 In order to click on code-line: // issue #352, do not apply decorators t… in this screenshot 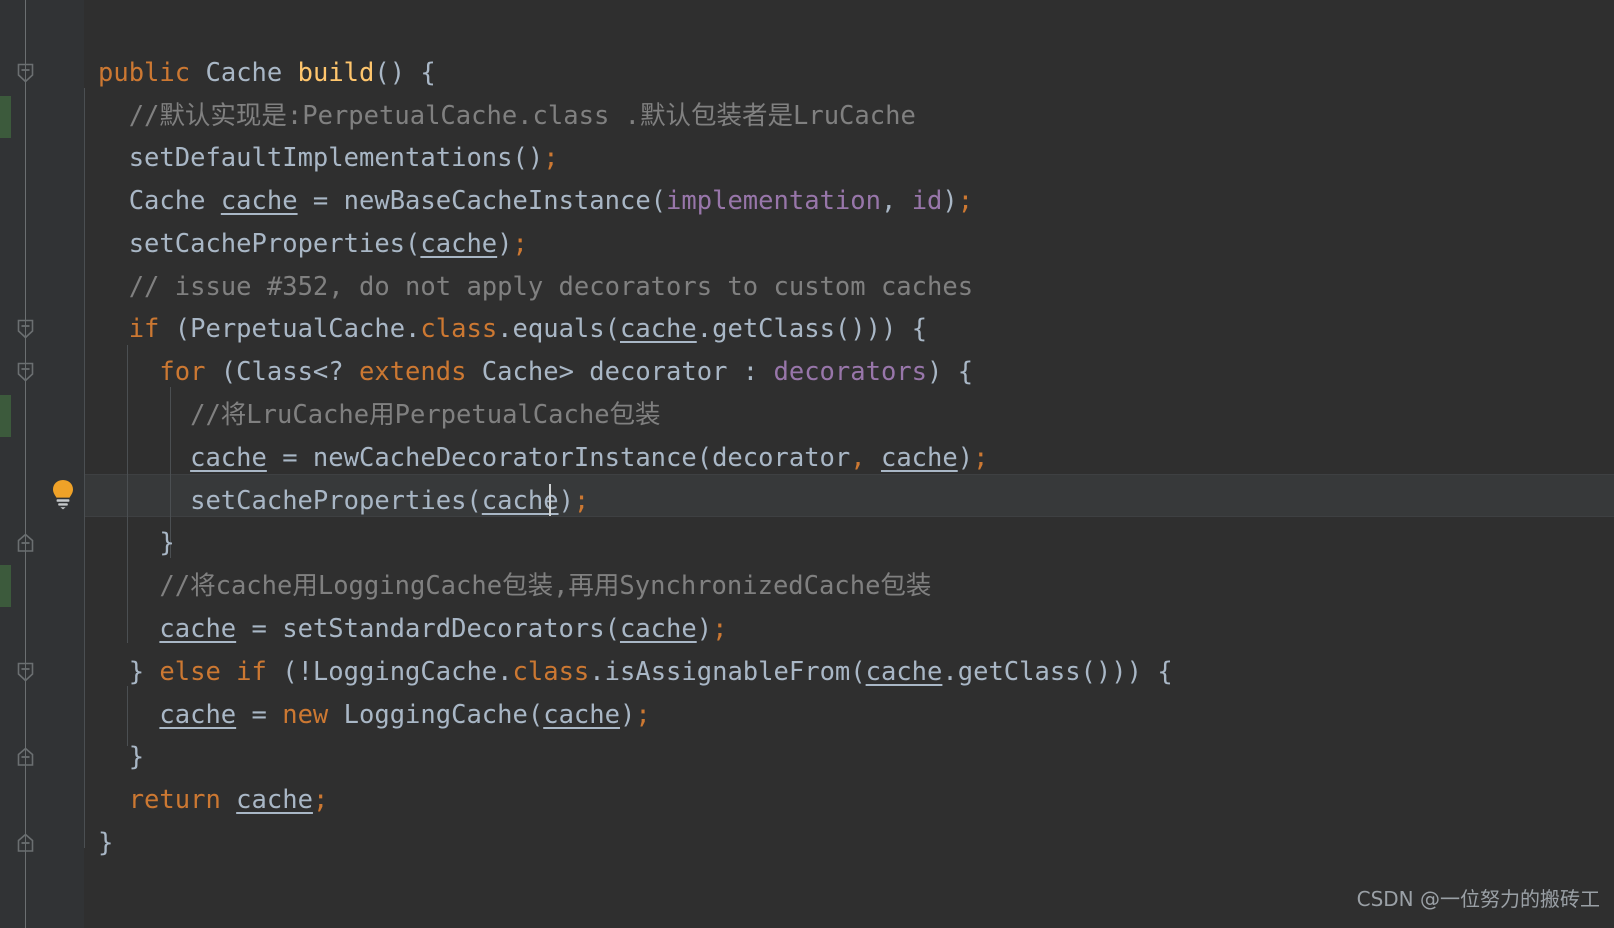, I will do `click(551, 287)`.